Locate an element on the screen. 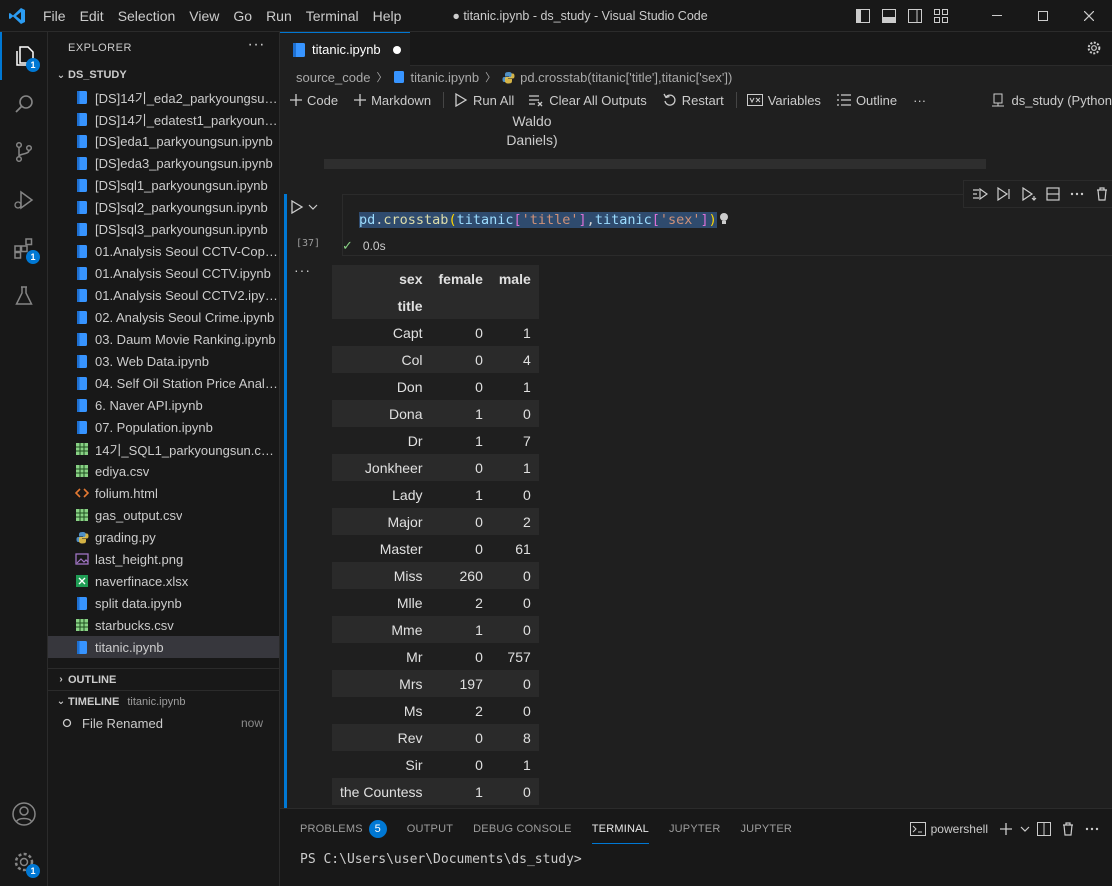 Image resolution: width=1112 pixels, height=886 pixels. file-item: 6. Naver API.ipynb is located at coordinates (163, 405).